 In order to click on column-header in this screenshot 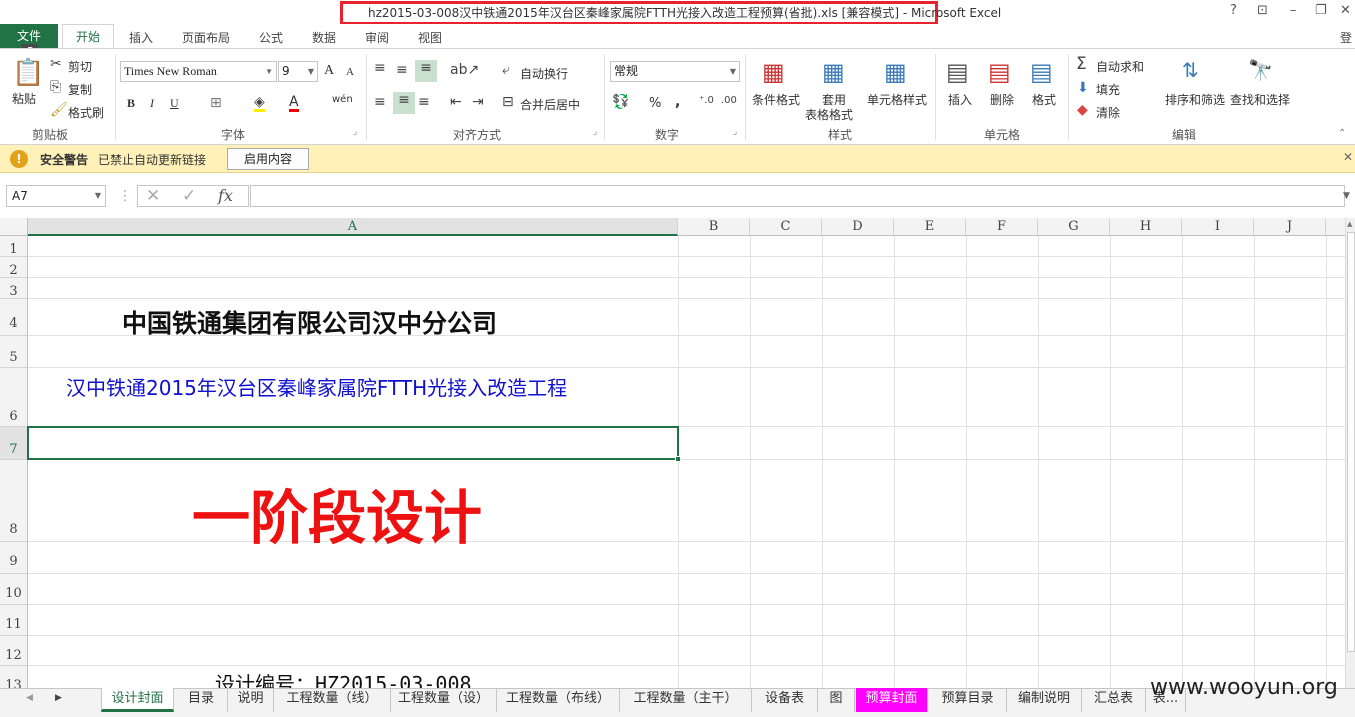, I will do `click(1335, 227)`.